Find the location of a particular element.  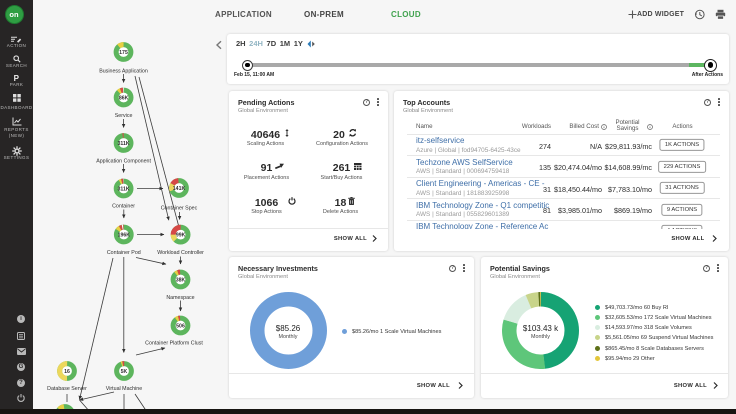

svg-text: 175 is located at coordinates (123, 53).